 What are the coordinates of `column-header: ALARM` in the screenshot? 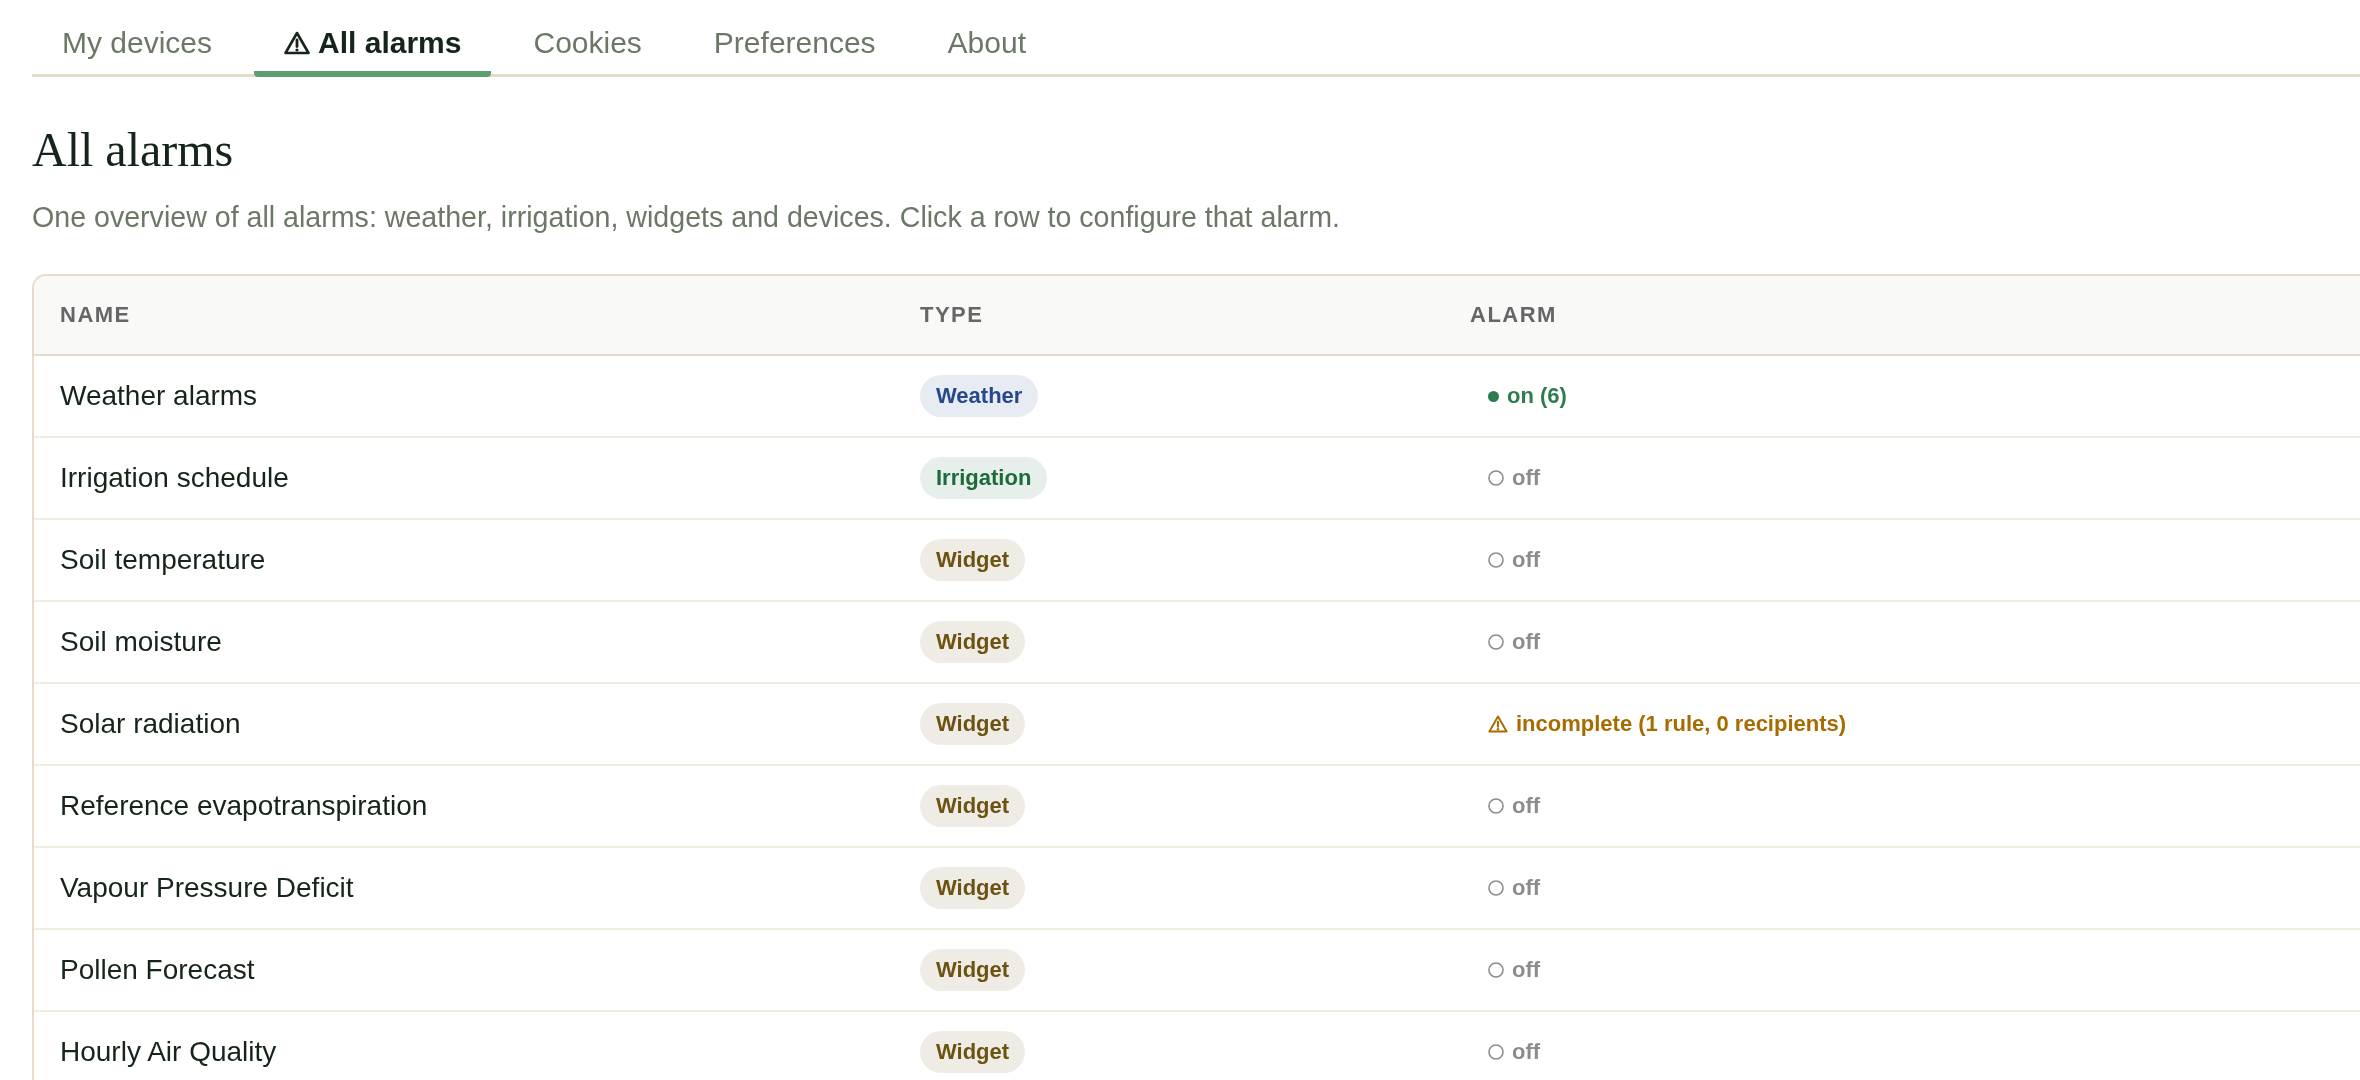 It's located at (1513, 315).